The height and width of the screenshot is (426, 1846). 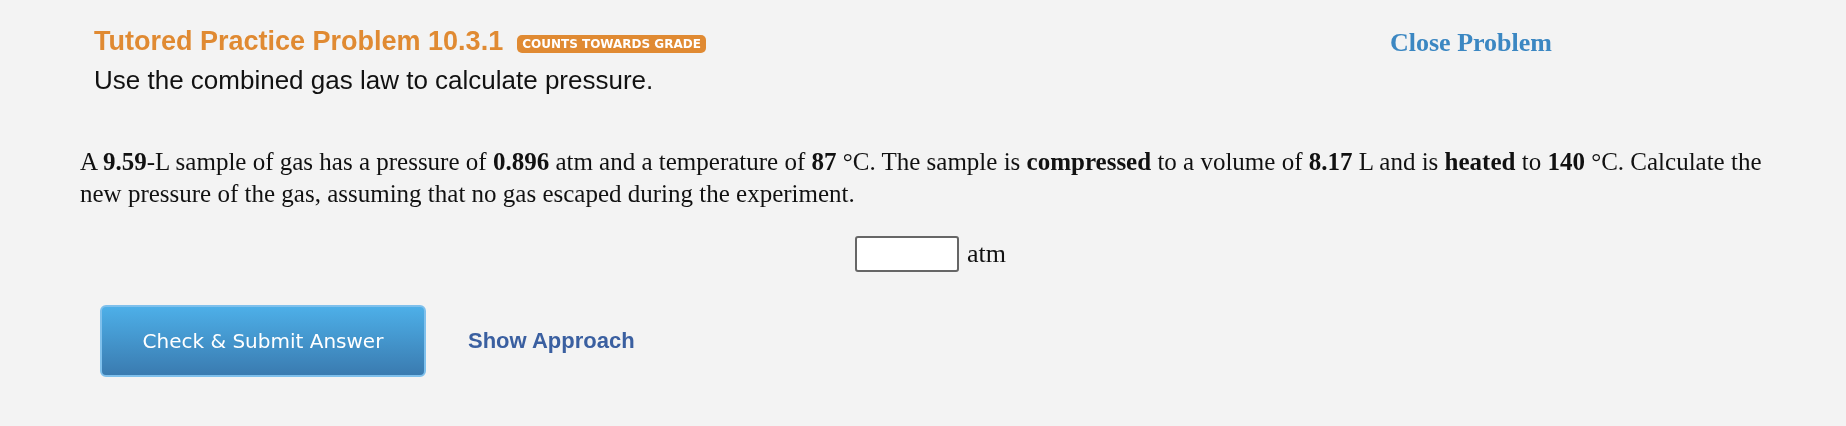 I want to click on problem-text: A 9.59-L sample of gas has a pressure of 0.896 atm and a temperature of 87 °C. The sample is compressed to a volume of 8.17 L and is heated to 140 °C. Calculate the new pressure of the gas, assuming that no gas escaped during the experiment., so click(x=921, y=178).